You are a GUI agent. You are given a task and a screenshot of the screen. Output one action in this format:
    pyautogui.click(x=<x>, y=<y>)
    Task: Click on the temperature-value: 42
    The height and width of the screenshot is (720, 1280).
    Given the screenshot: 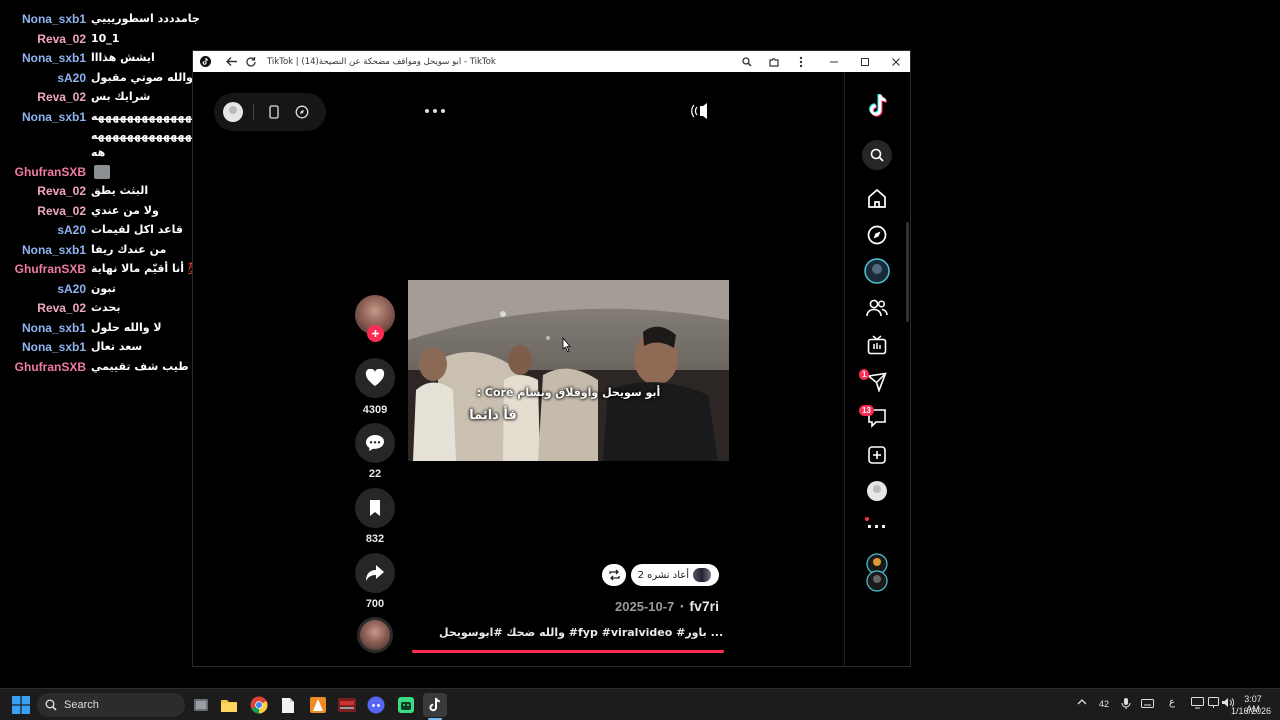 What is the action you would take?
    pyautogui.click(x=1104, y=704)
    